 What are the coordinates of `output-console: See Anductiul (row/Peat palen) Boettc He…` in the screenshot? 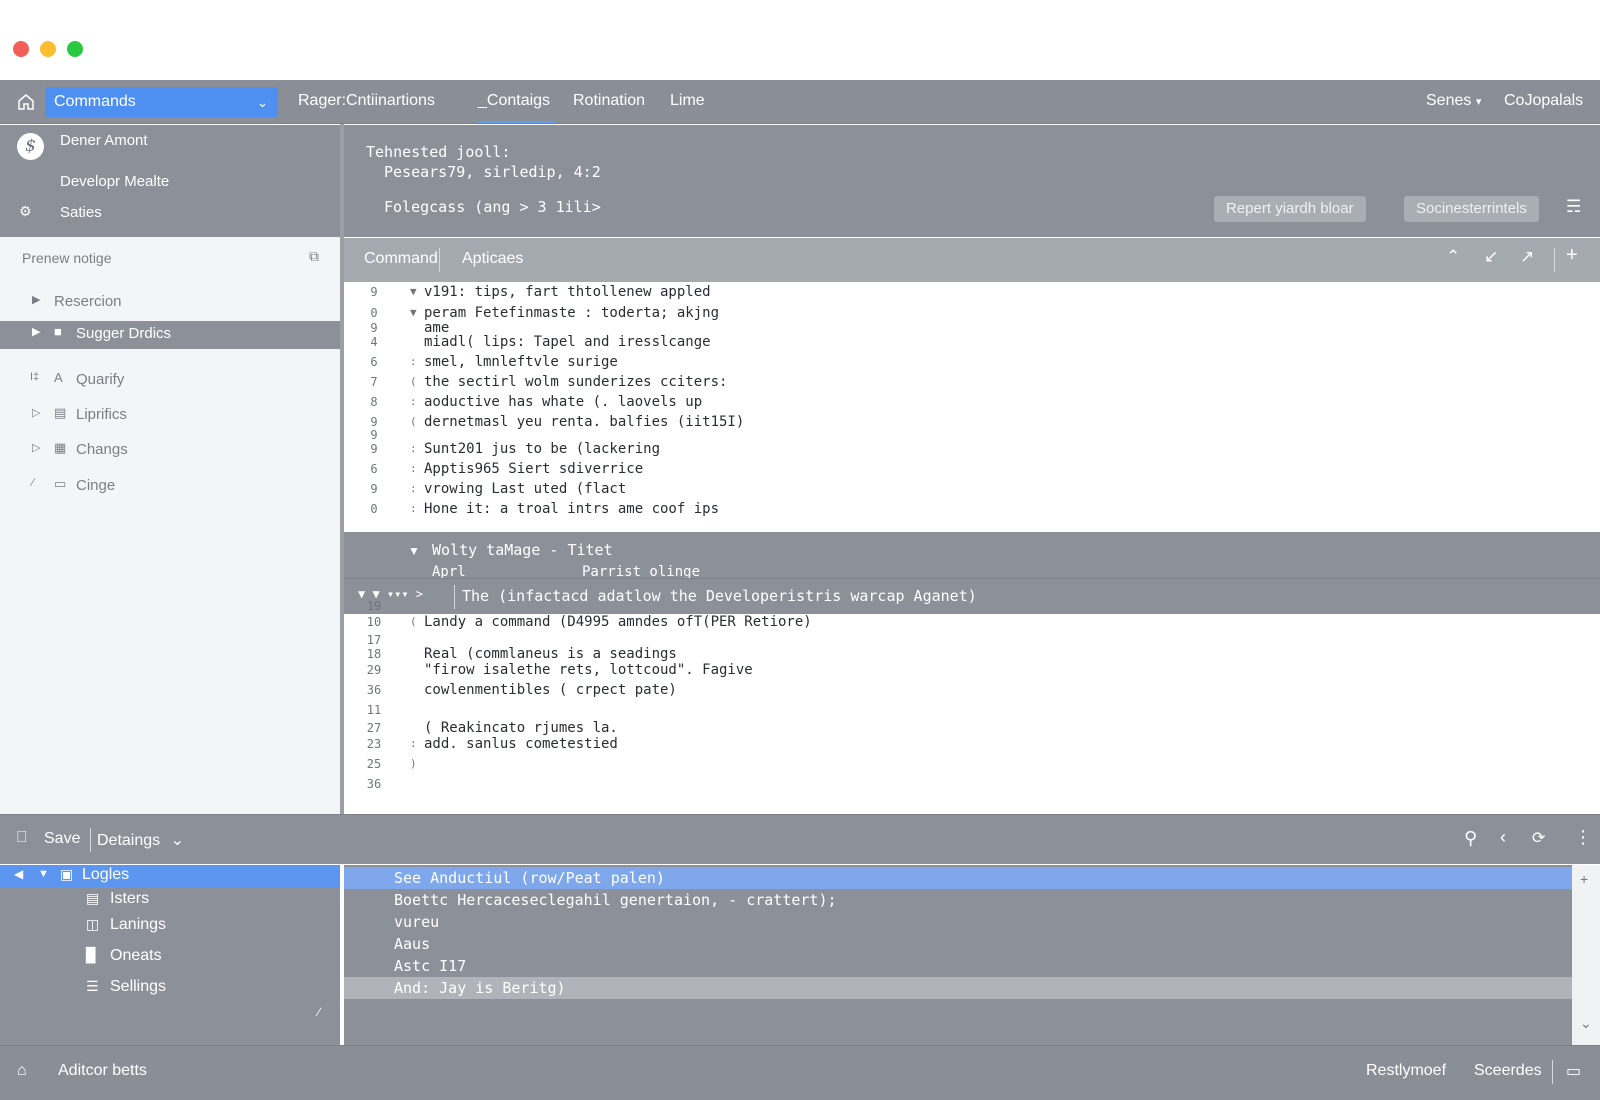 It's located at (958, 955).